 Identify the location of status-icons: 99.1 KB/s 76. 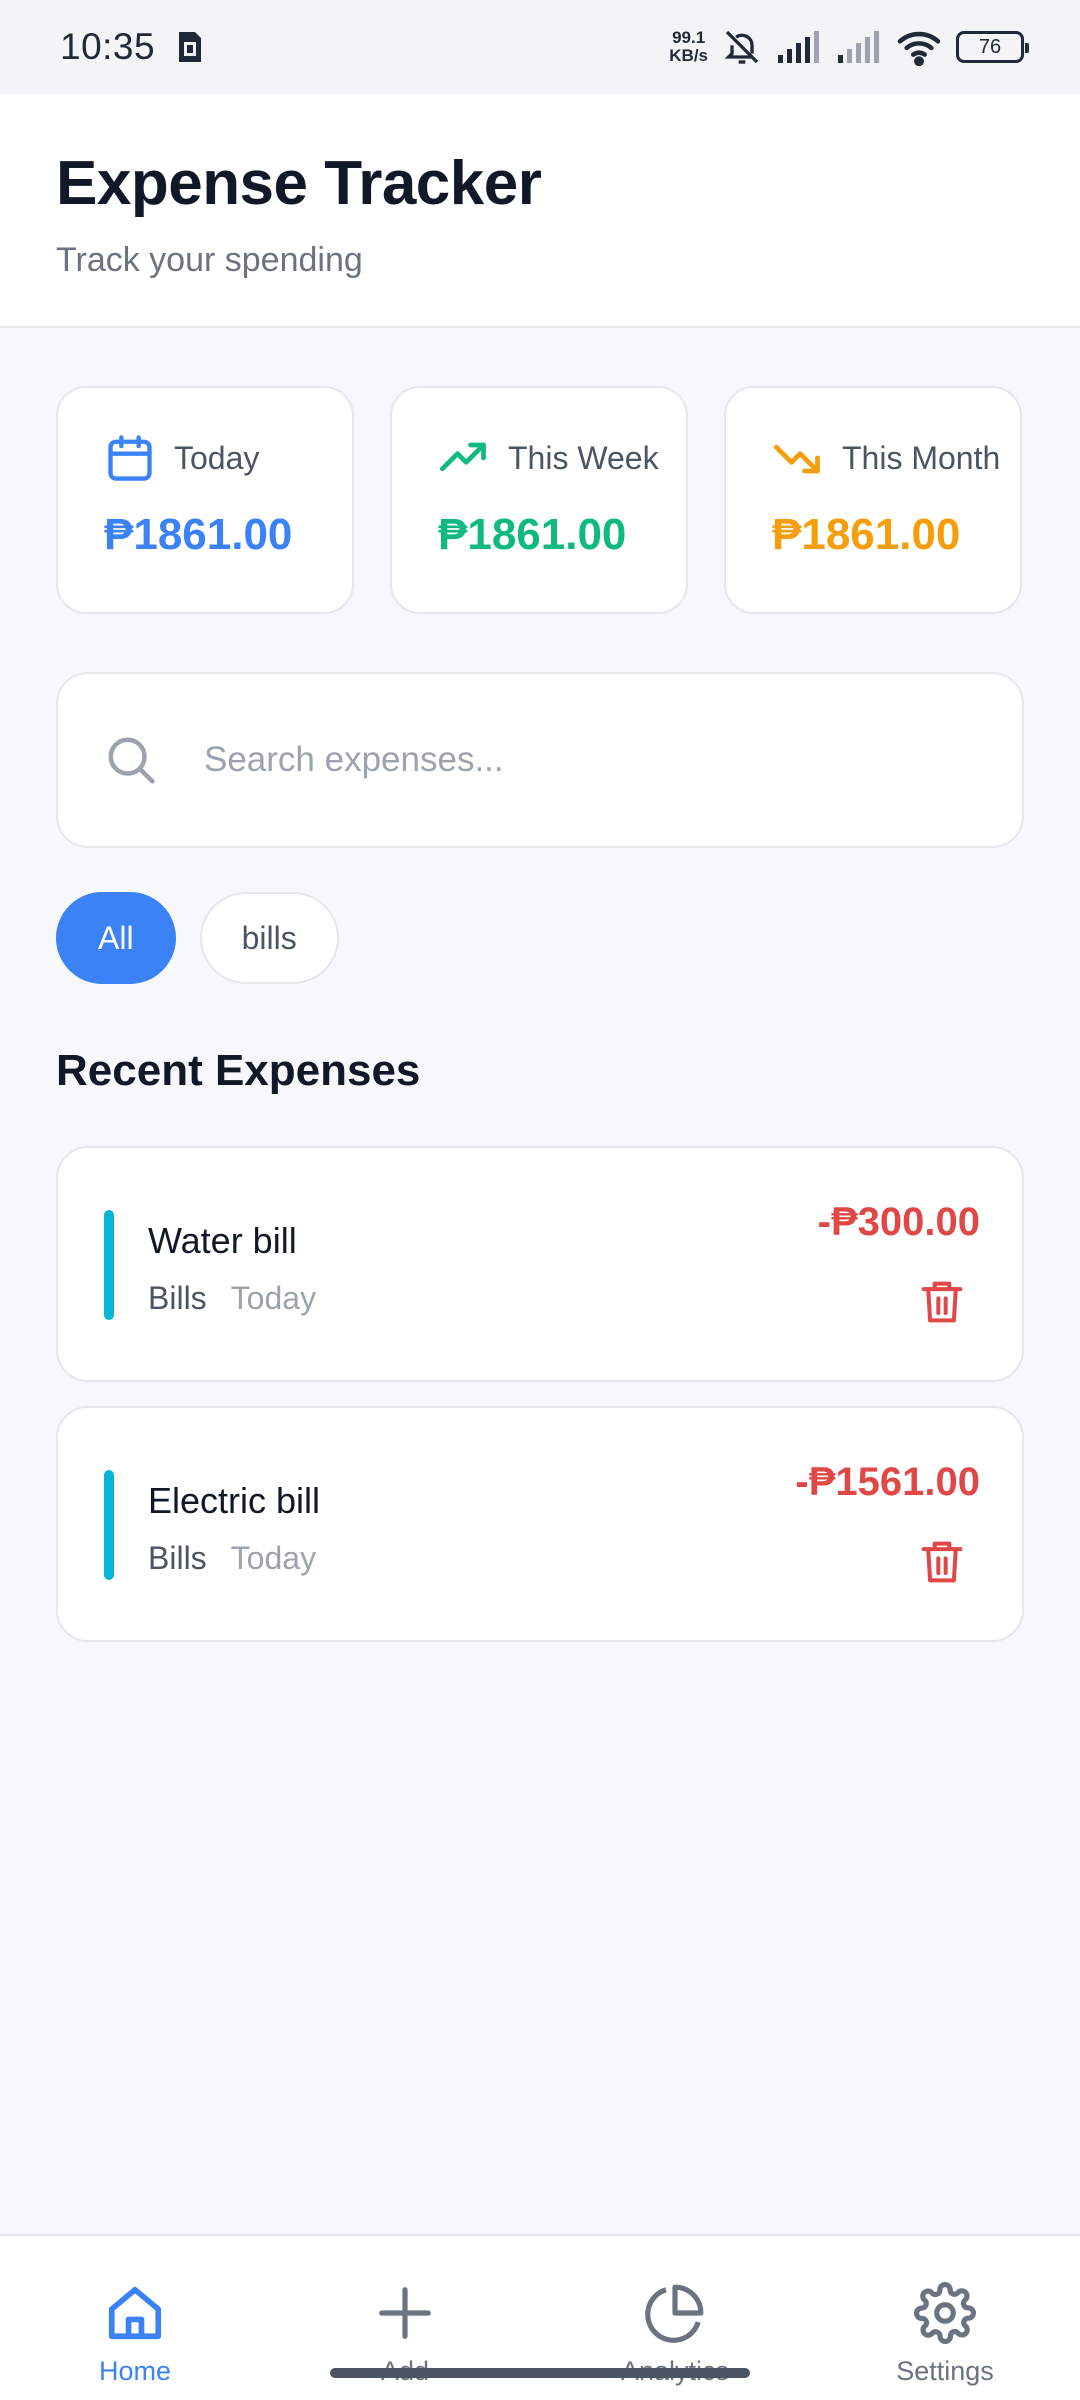
(849, 47).